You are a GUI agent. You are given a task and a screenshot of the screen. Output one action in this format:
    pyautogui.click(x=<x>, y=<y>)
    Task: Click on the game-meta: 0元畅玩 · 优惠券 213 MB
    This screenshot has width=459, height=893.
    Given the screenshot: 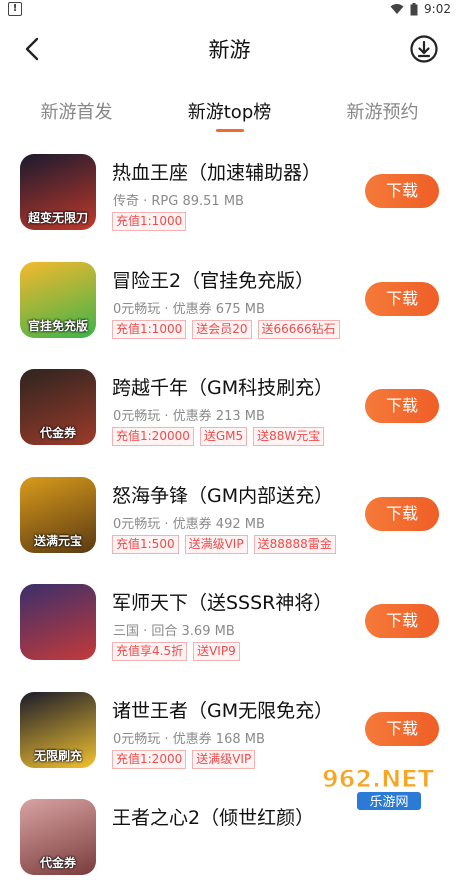 What is the action you would take?
    pyautogui.click(x=189, y=416)
    